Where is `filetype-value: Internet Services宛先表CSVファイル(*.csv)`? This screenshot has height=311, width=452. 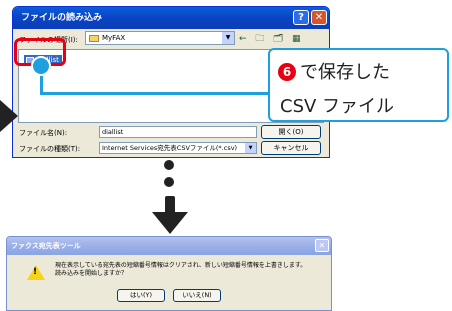
filetype-value: Internet Services宛先表CSVファイル(*.csv) is located at coordinates (170, 148).